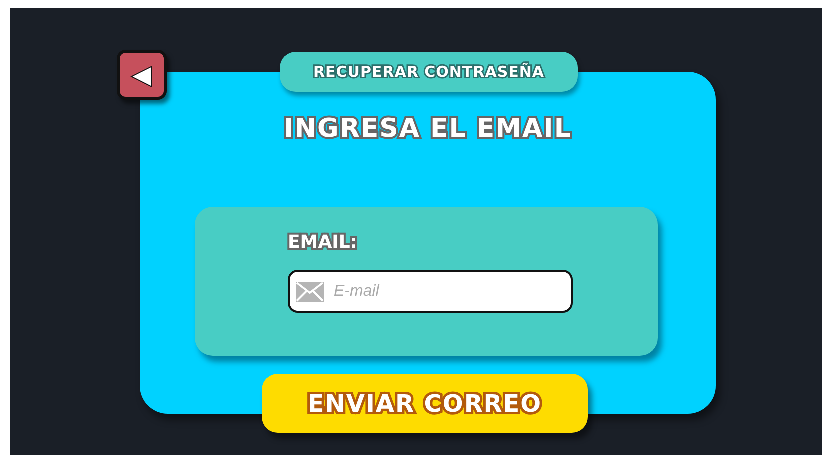 This screenshot has width=830, height=461. Describe the element at coordinates (429, 72) in the screenshot. I see `title-banner: RECUPERAR CONTRASEÑA` at that location.